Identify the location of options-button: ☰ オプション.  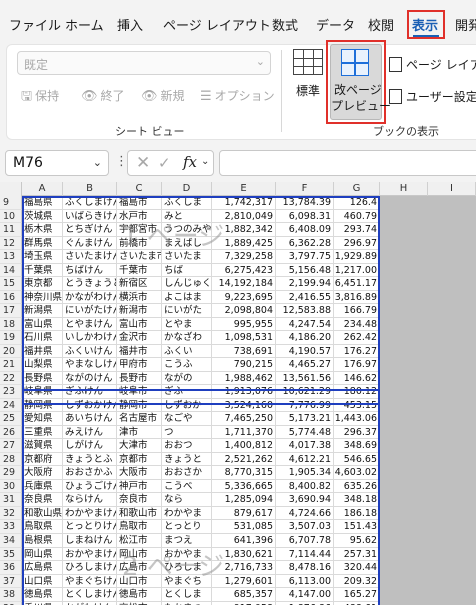
(237, 95).